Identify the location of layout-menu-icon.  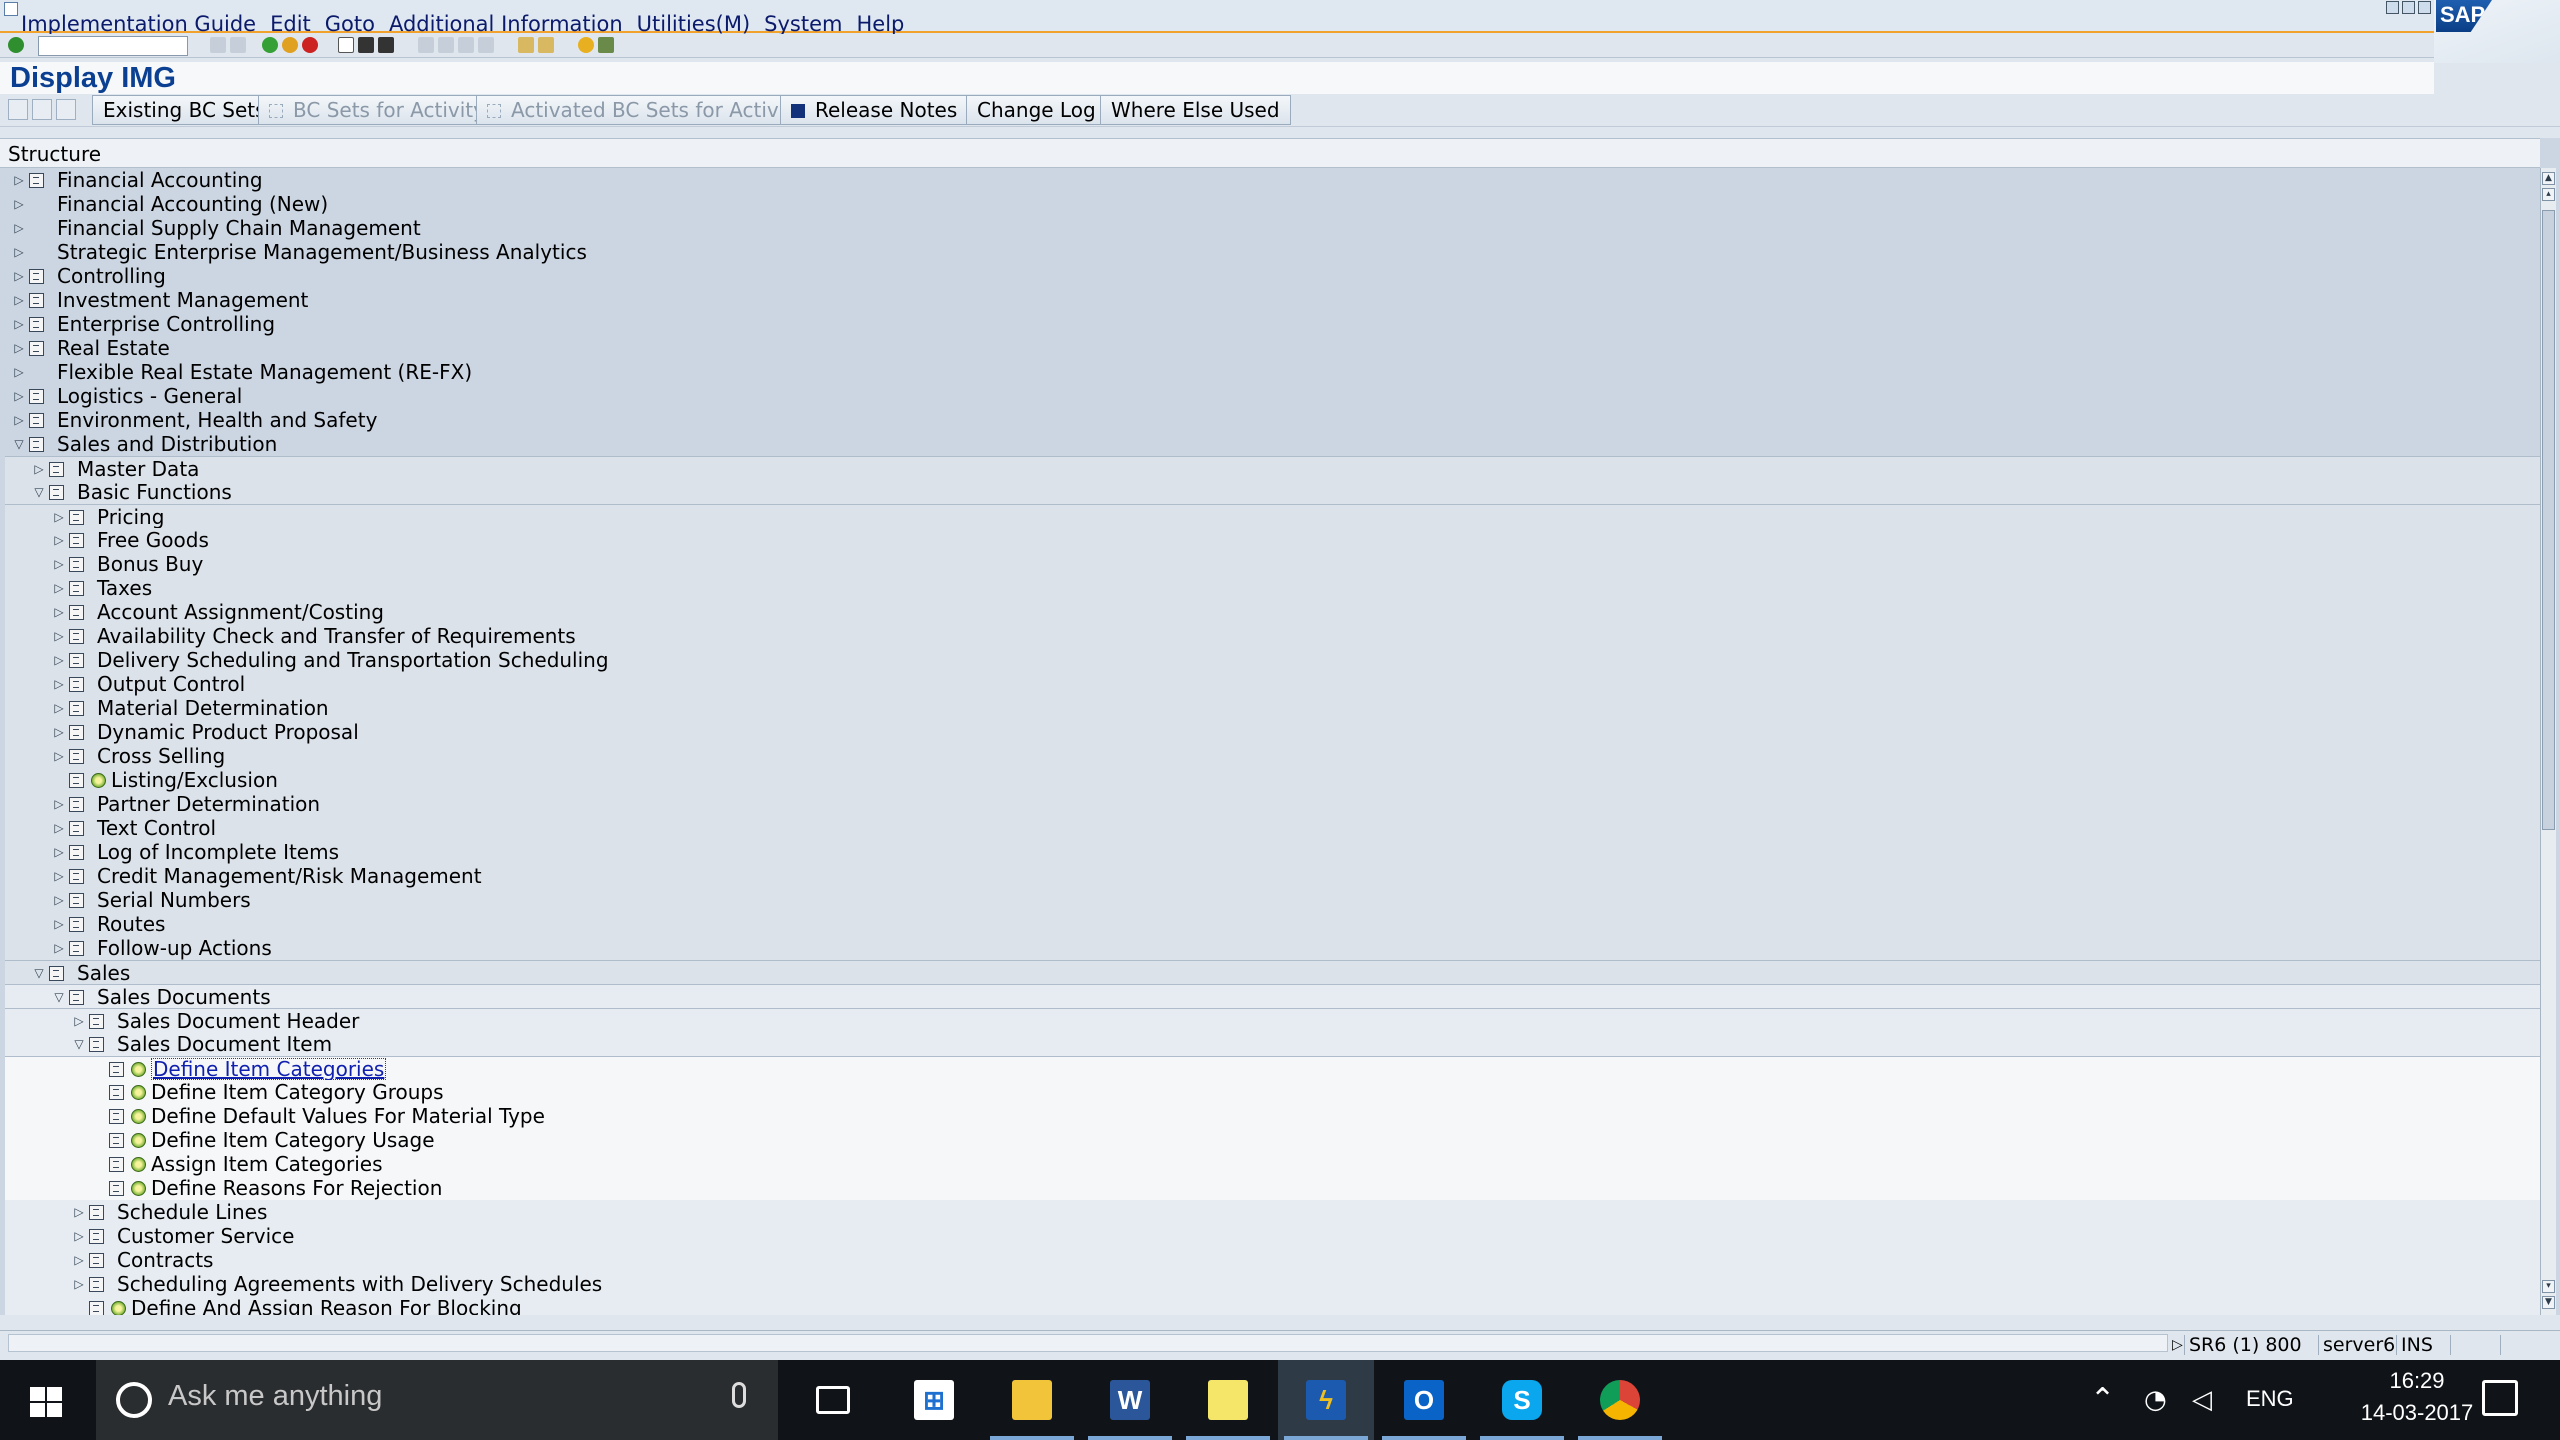
(606, 45).